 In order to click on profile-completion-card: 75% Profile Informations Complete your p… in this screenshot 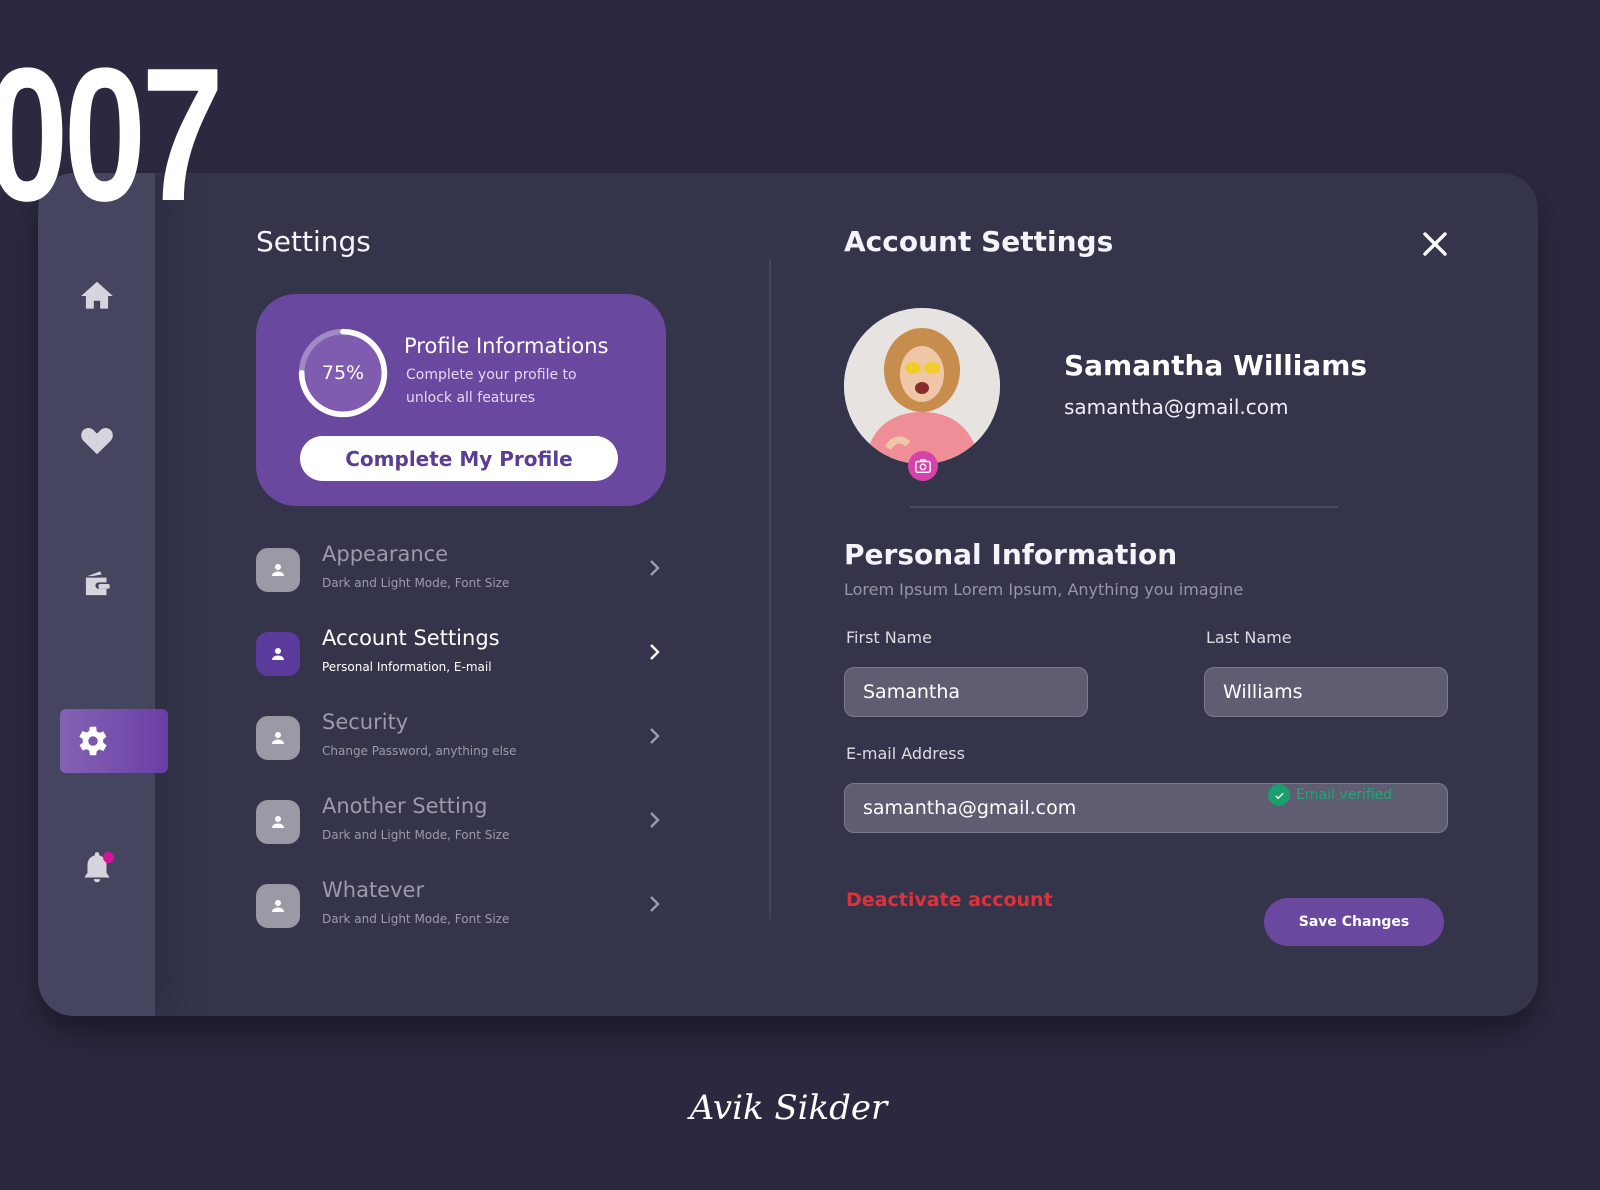, I will do `click(461, 400)`.